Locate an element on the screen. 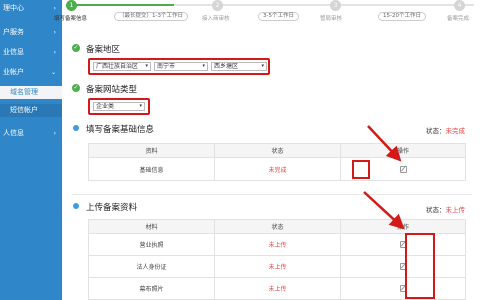 Image resolution: width=480 pixels, height=300 pixels. sidebar-item-label: 域名管理 is located at coordinates (24, 92).